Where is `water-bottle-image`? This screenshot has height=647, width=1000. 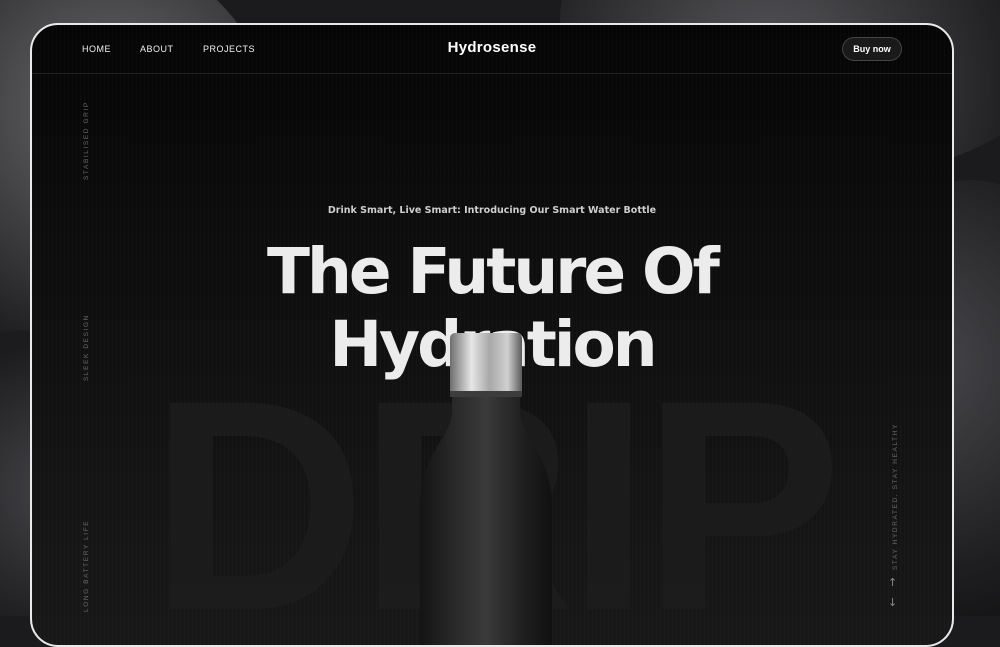 water-bottle-image is located at coordinates (486, 489).